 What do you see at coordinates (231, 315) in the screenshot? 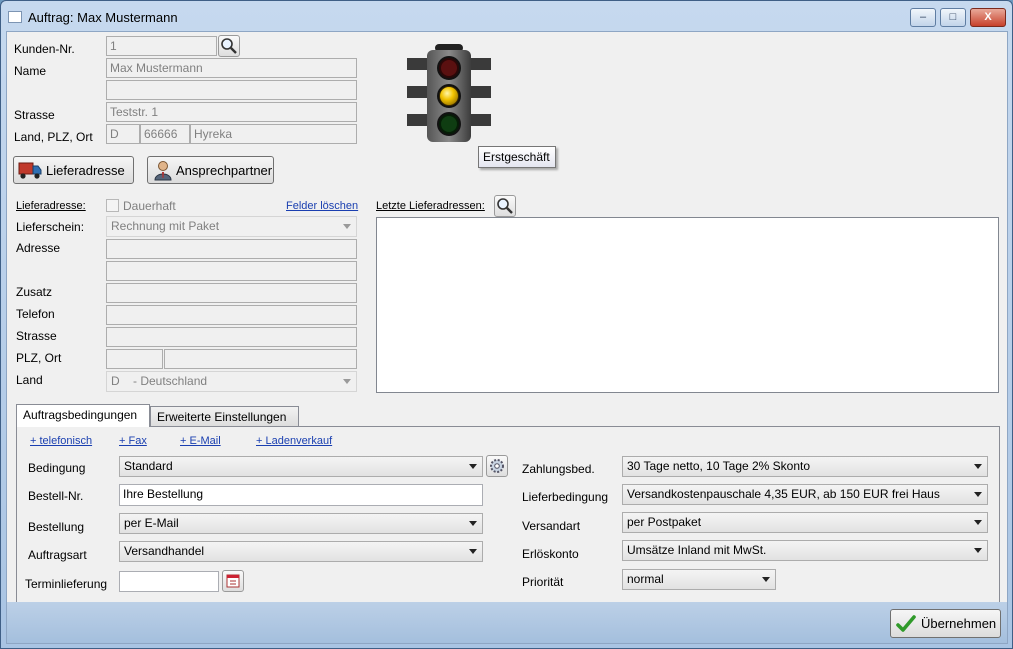
I see `telefon-field` at bounding box center [231, 315].